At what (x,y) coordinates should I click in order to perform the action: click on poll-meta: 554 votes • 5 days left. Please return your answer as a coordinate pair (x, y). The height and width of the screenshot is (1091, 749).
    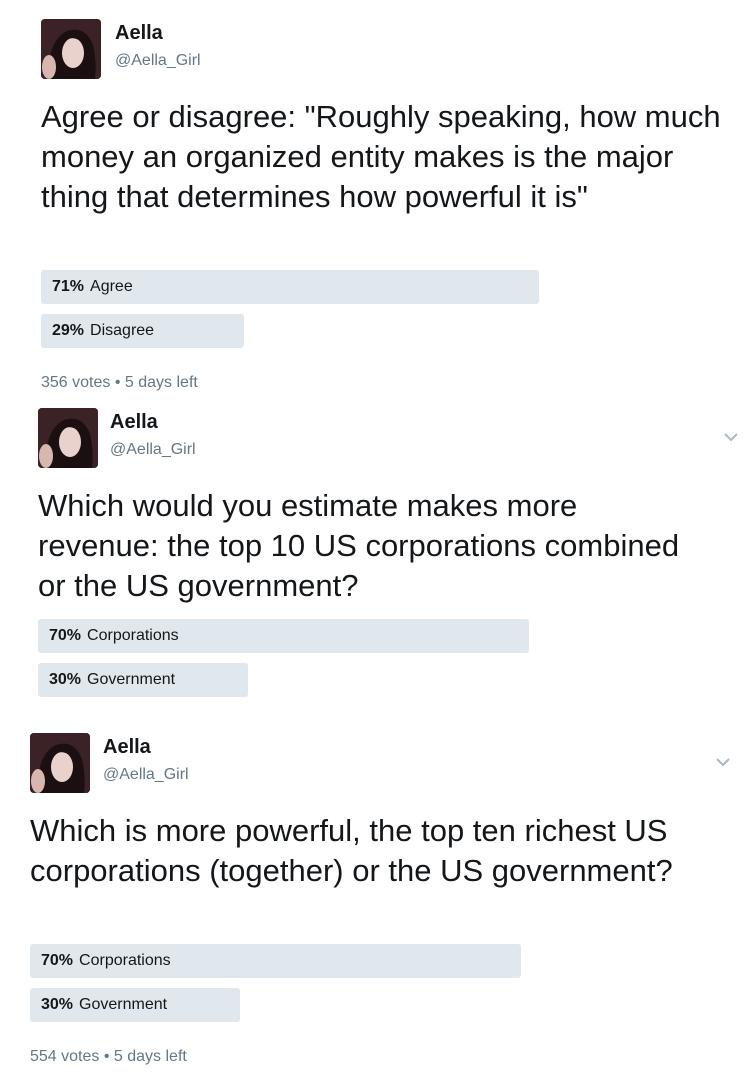
    Looking at the image, I should click on (108, 1057).